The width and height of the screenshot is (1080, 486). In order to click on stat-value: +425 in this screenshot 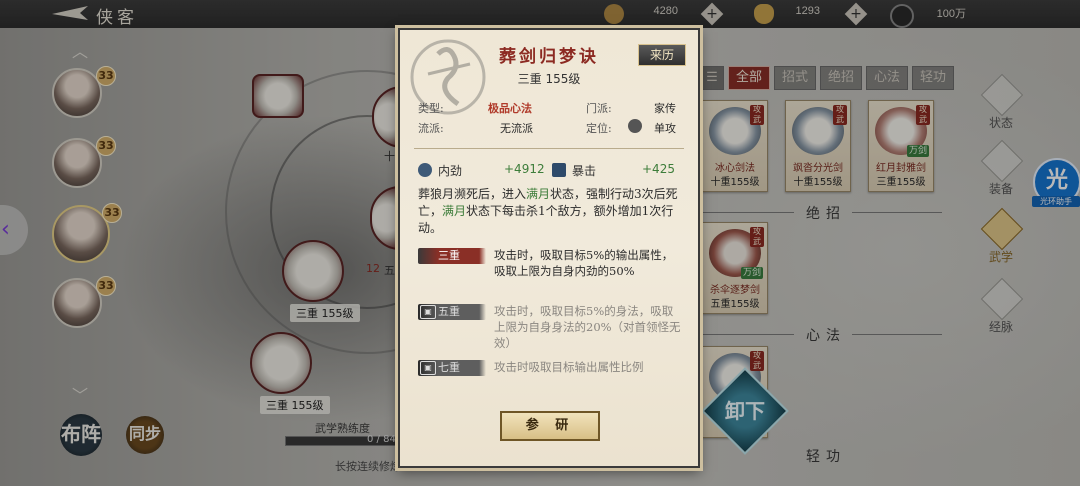, I will do `click(658, 169)`.